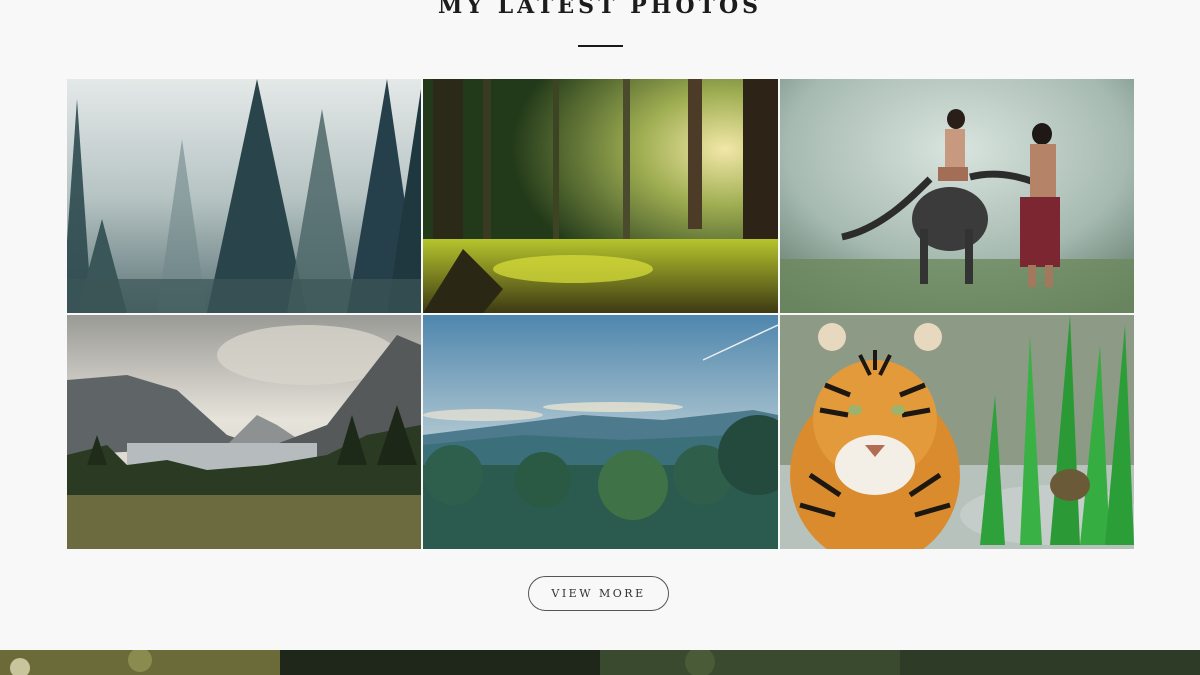 The height and width of the screenshot is (675, 1200). I want to click on title-divider, so click(600, 46).